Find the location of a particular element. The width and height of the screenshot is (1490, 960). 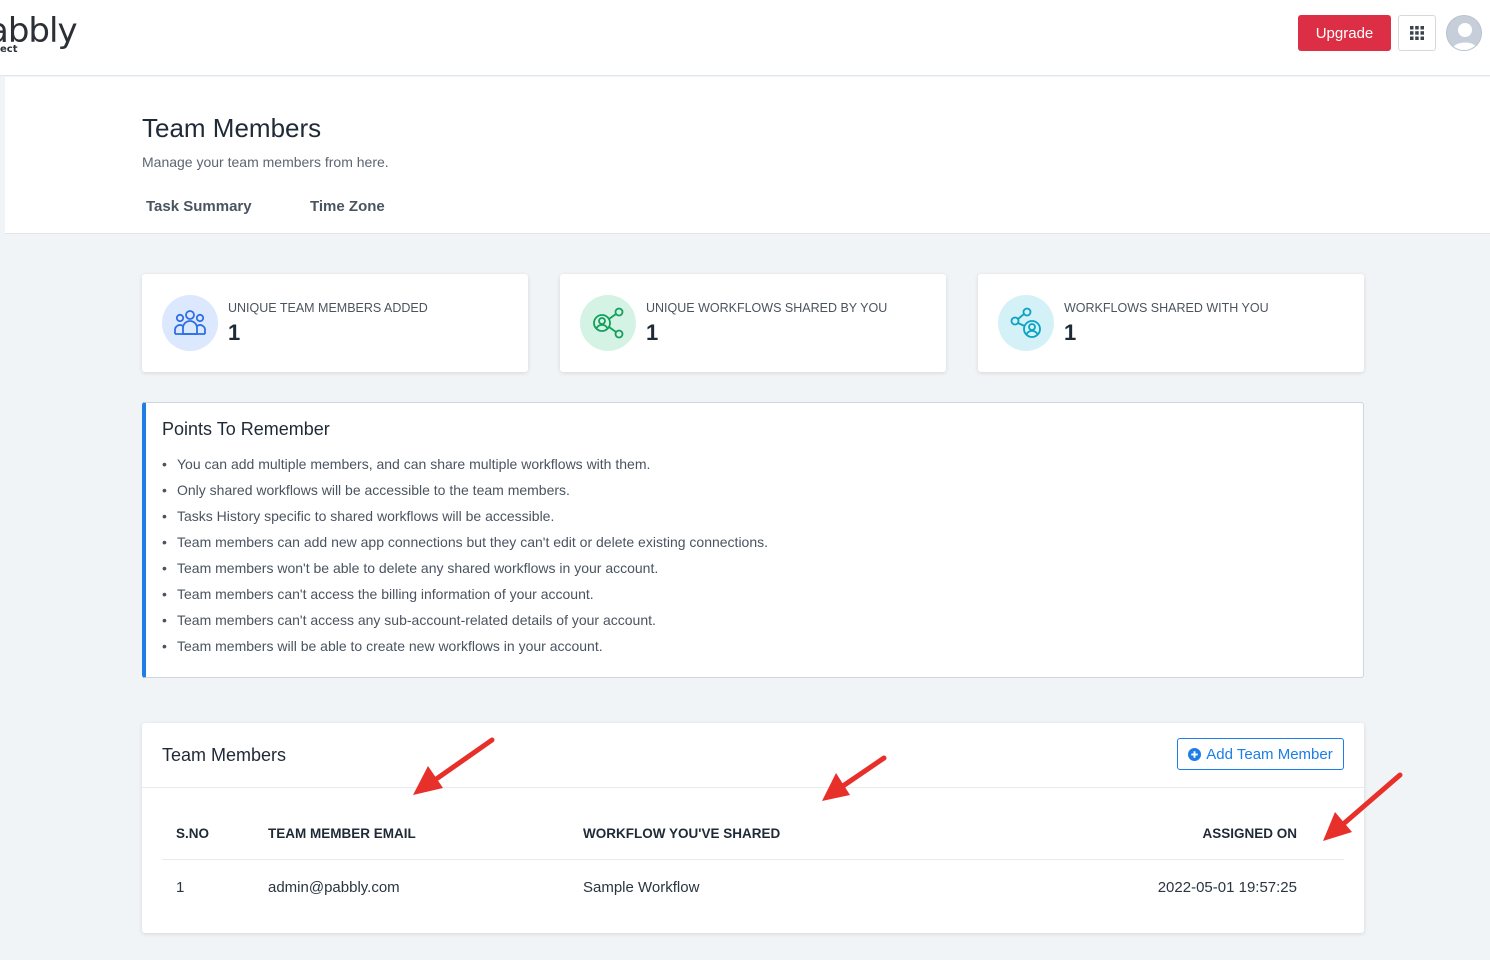

upgrade-button: Upgrade is located at coordinates (1344, 33).